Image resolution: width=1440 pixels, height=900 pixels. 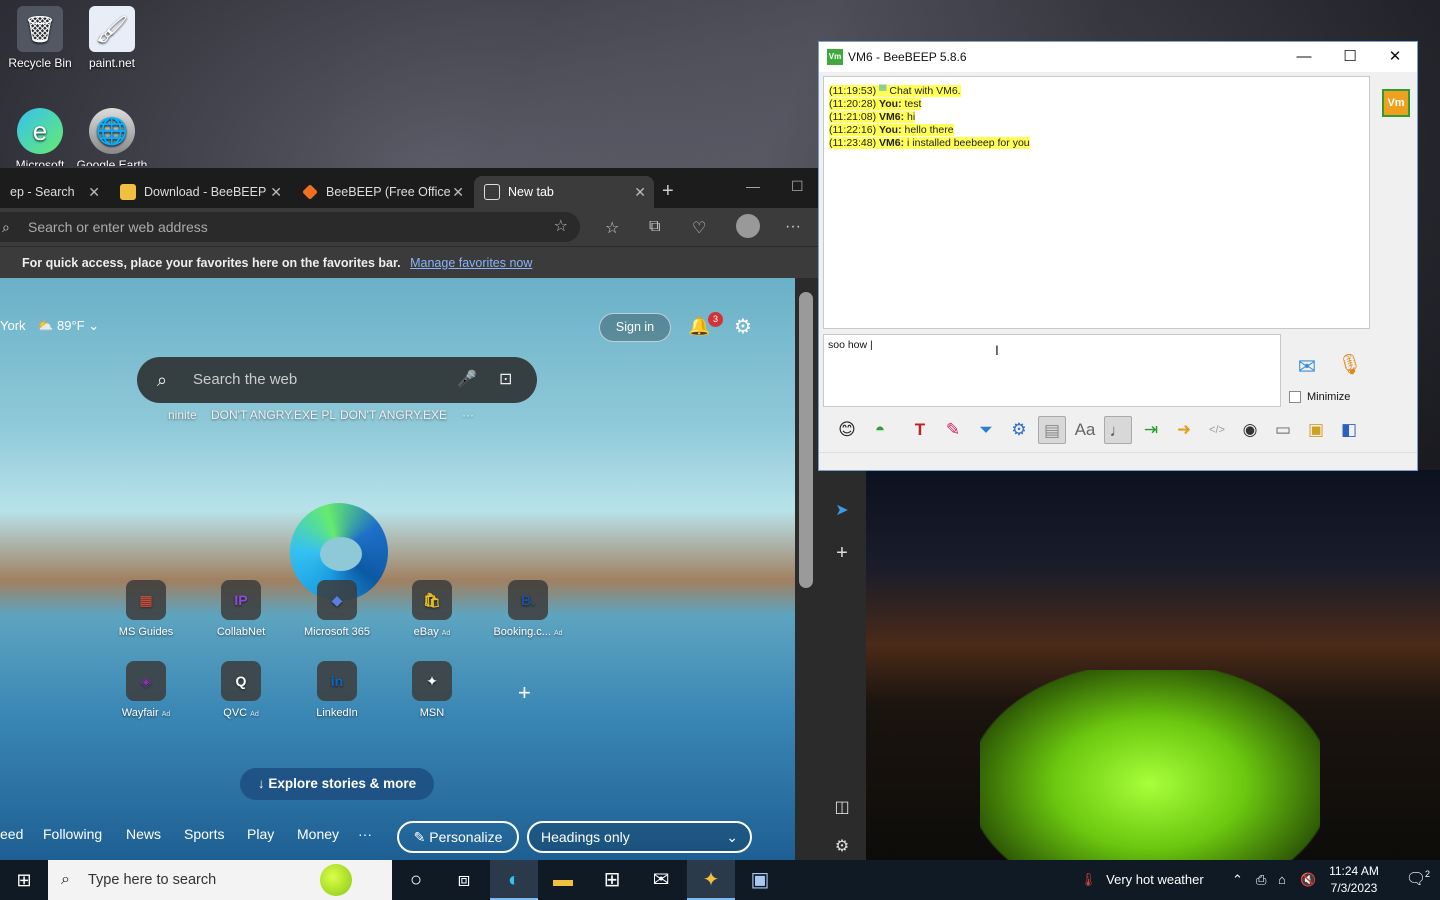 What do you see at coordinates (1283, 430) in the screenshot?
I see `window-icon: ▭` at bounding box center [1283, 430].